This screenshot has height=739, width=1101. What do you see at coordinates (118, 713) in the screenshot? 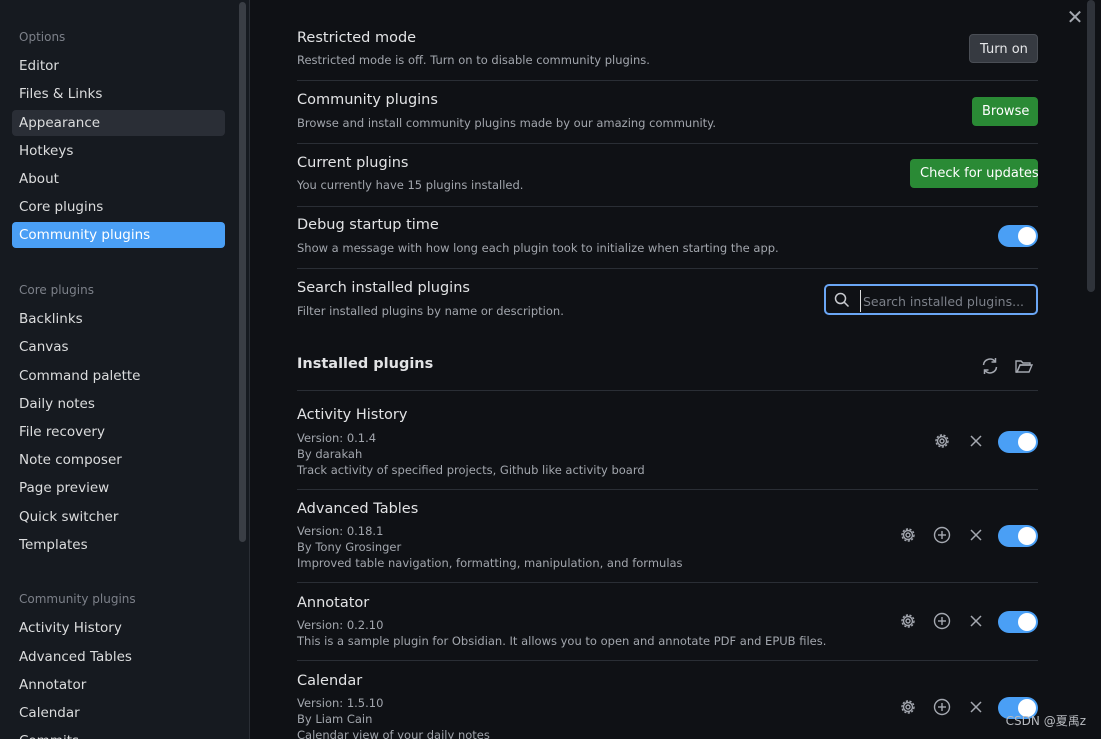
I see `sidebar-item-calendar: Calendar` at bounding box center [118, 713].